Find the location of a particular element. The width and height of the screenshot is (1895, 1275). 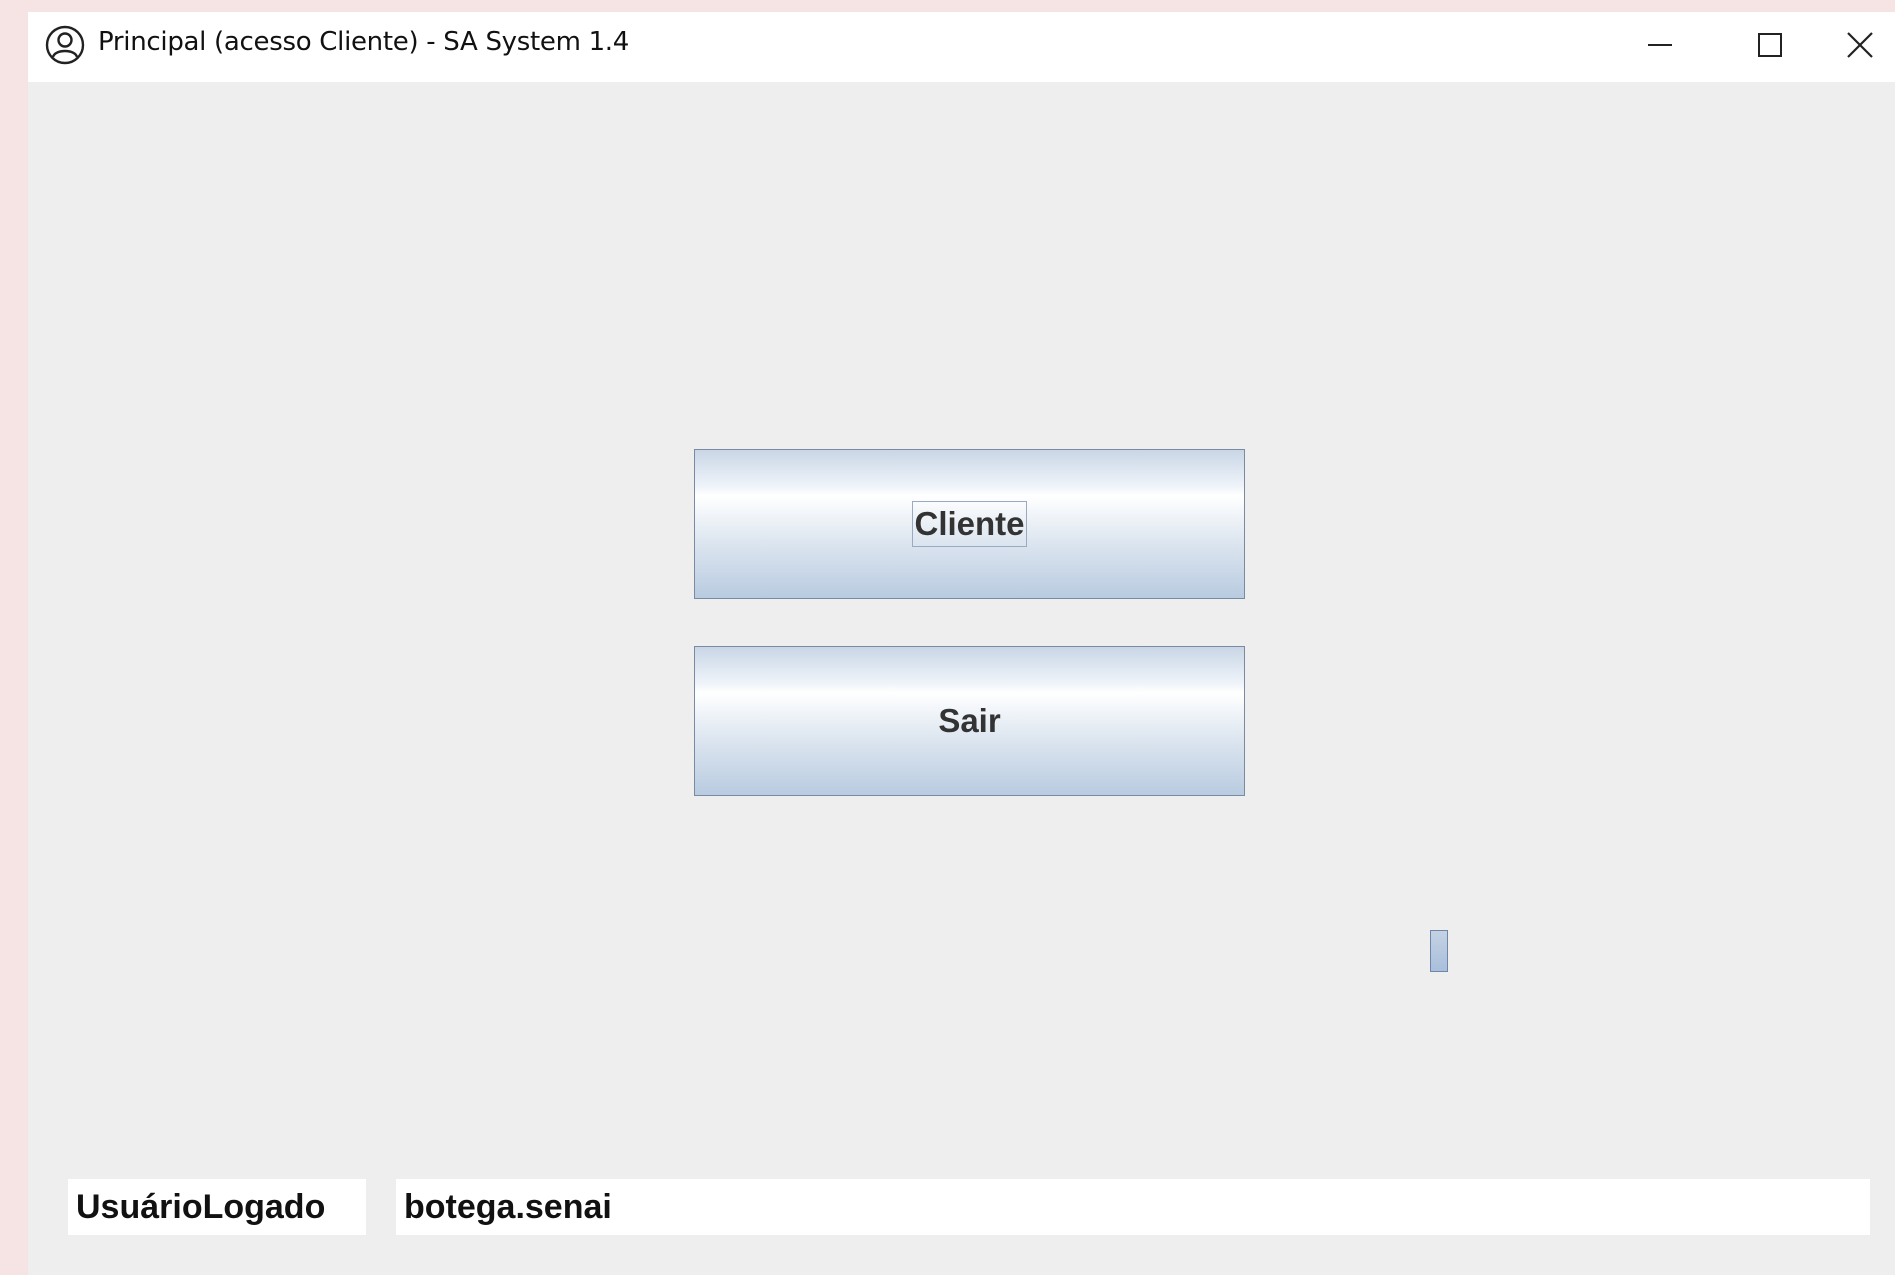

minimize-icon is located at coordinates (1660, 47).